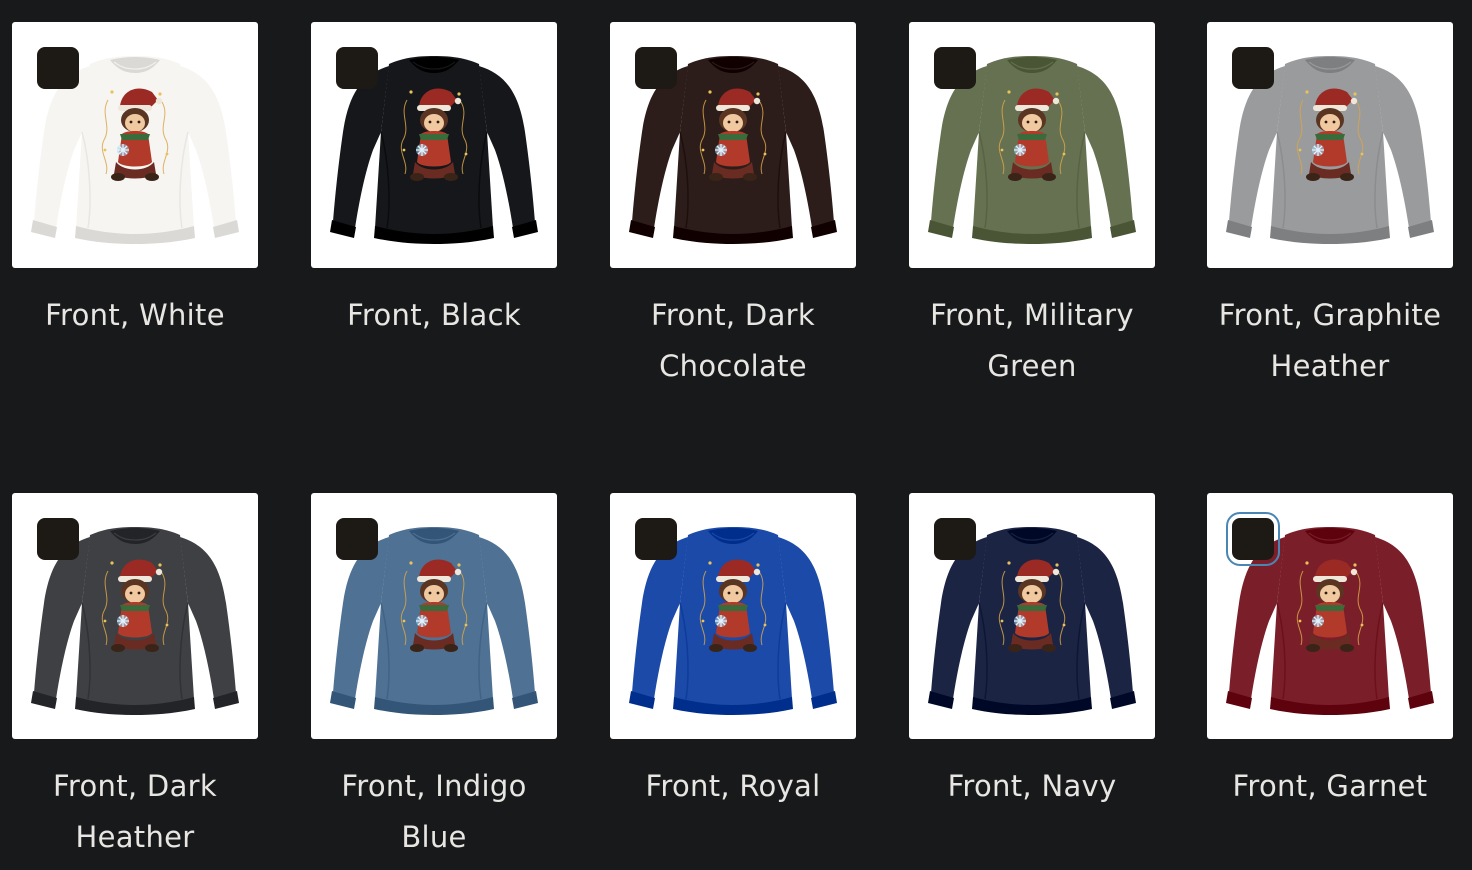 The image size is (1472, 870). I want to click on variant-label: Front, Garnet, so click(1330, 786).